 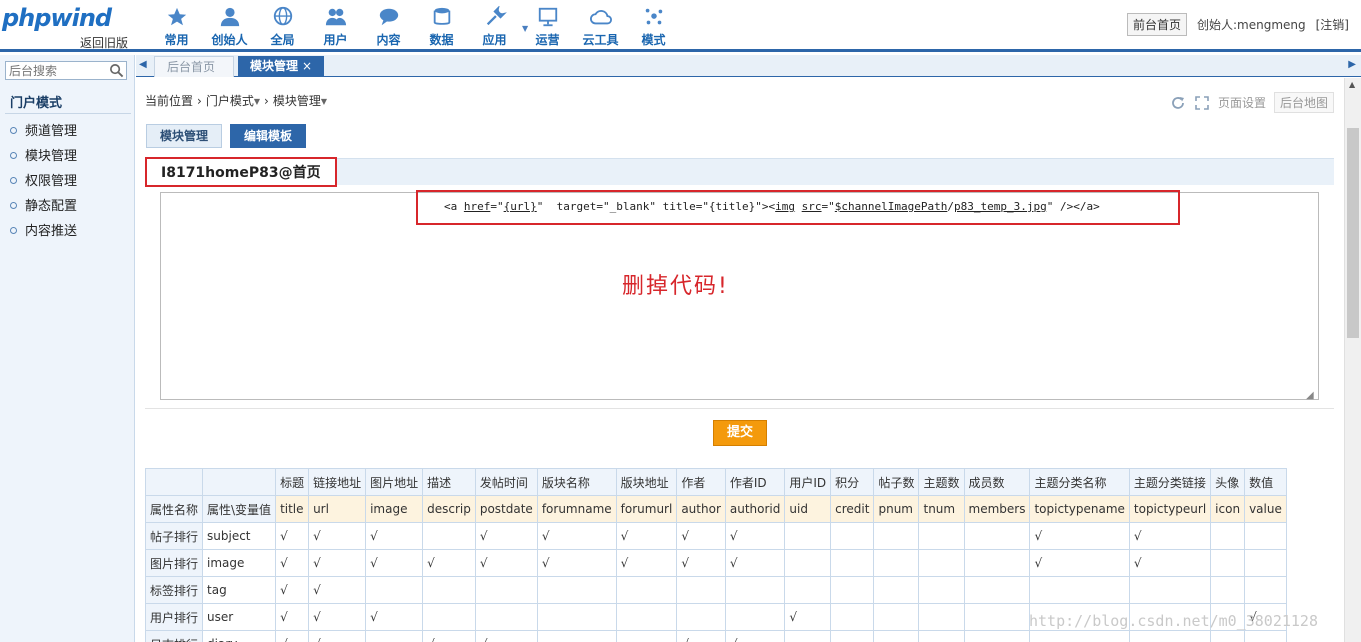 What do you see at coordinates (1352, 360) in the screenshot?
I see `vertical-scrollbar: ▲` at bounding box center [1352, 360].